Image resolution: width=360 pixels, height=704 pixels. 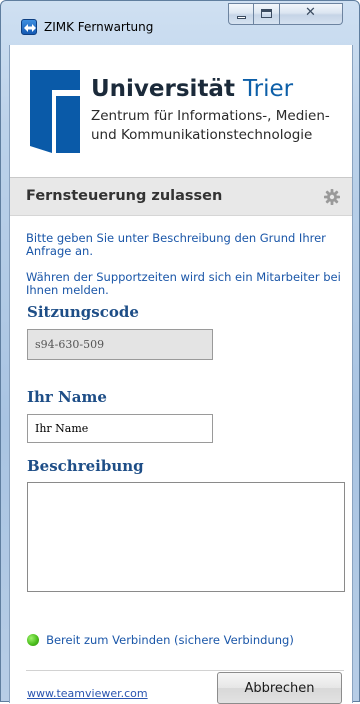 I want to click on close-button: ✕, so click(x=311, y=14).